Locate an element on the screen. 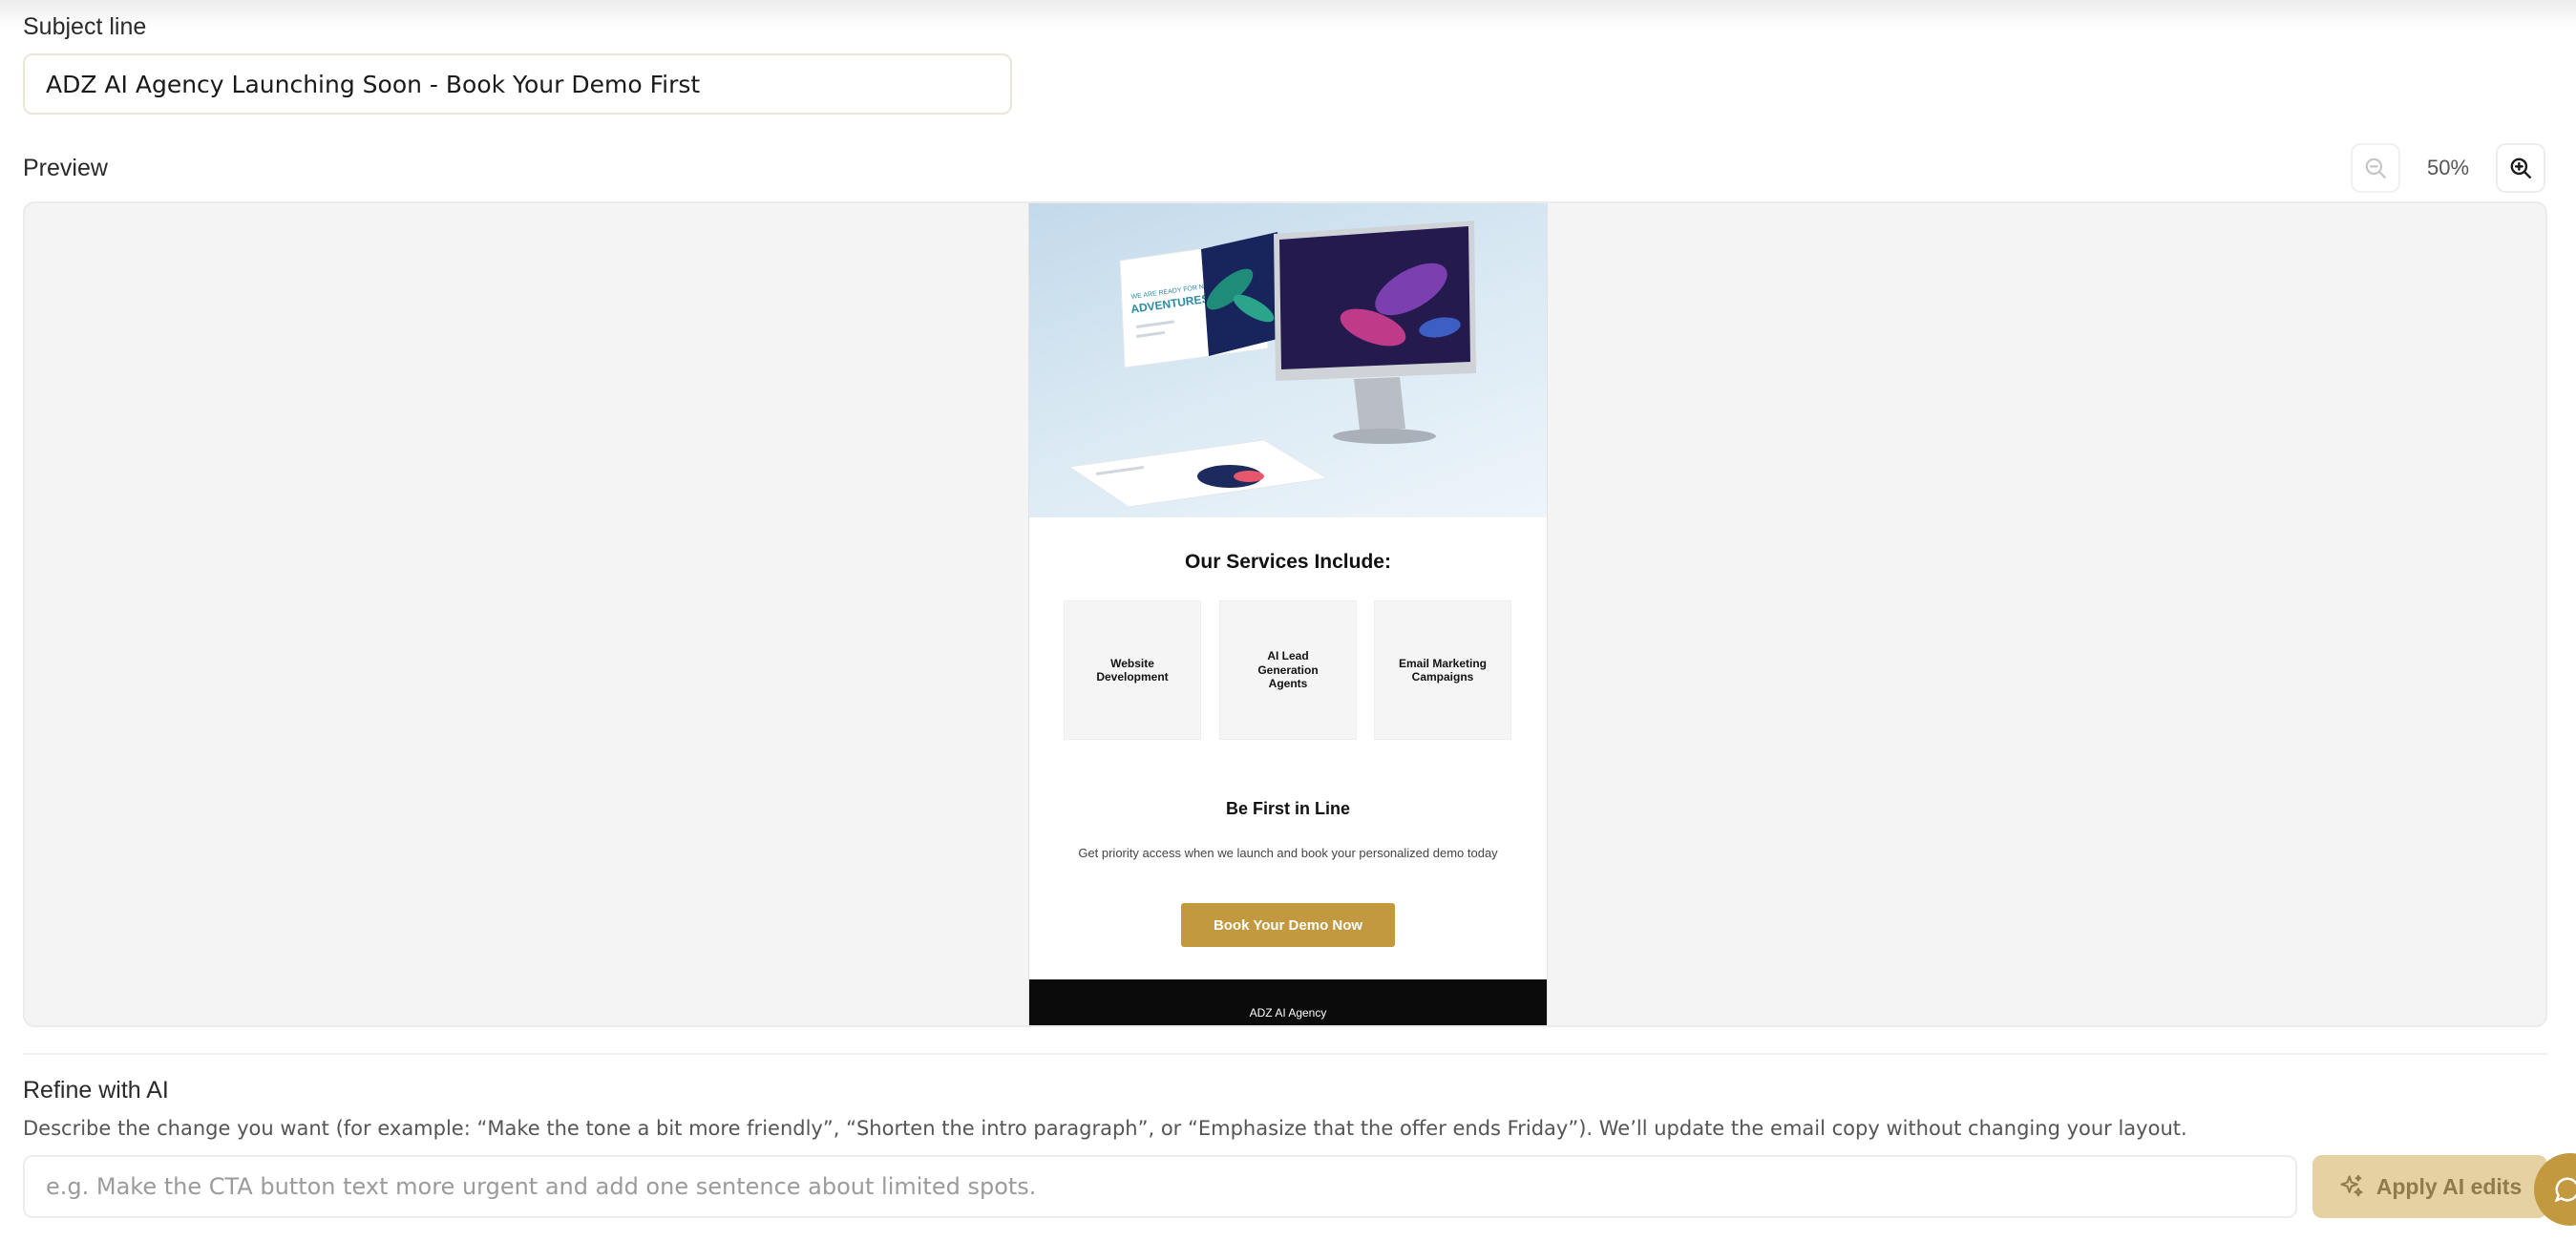 This screenshot has width=2576, height=1241. email-footer: ADZ AI Agency is located at coordinates (1288, 1002).